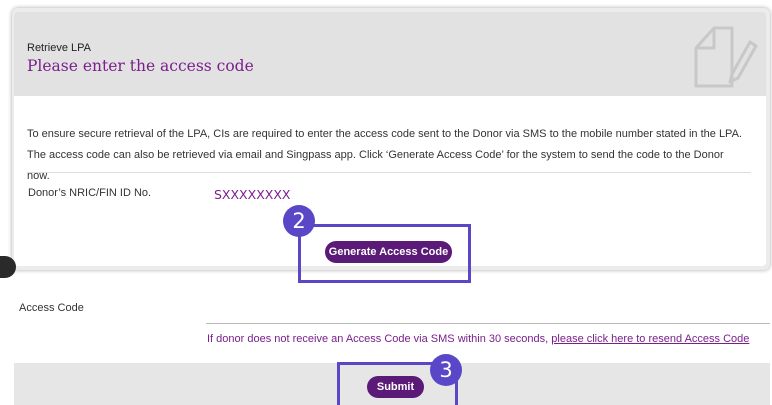  What do you see at coordinates (389, 172) in the screenshot?
I see `divider` at bounding box center [389, 172].